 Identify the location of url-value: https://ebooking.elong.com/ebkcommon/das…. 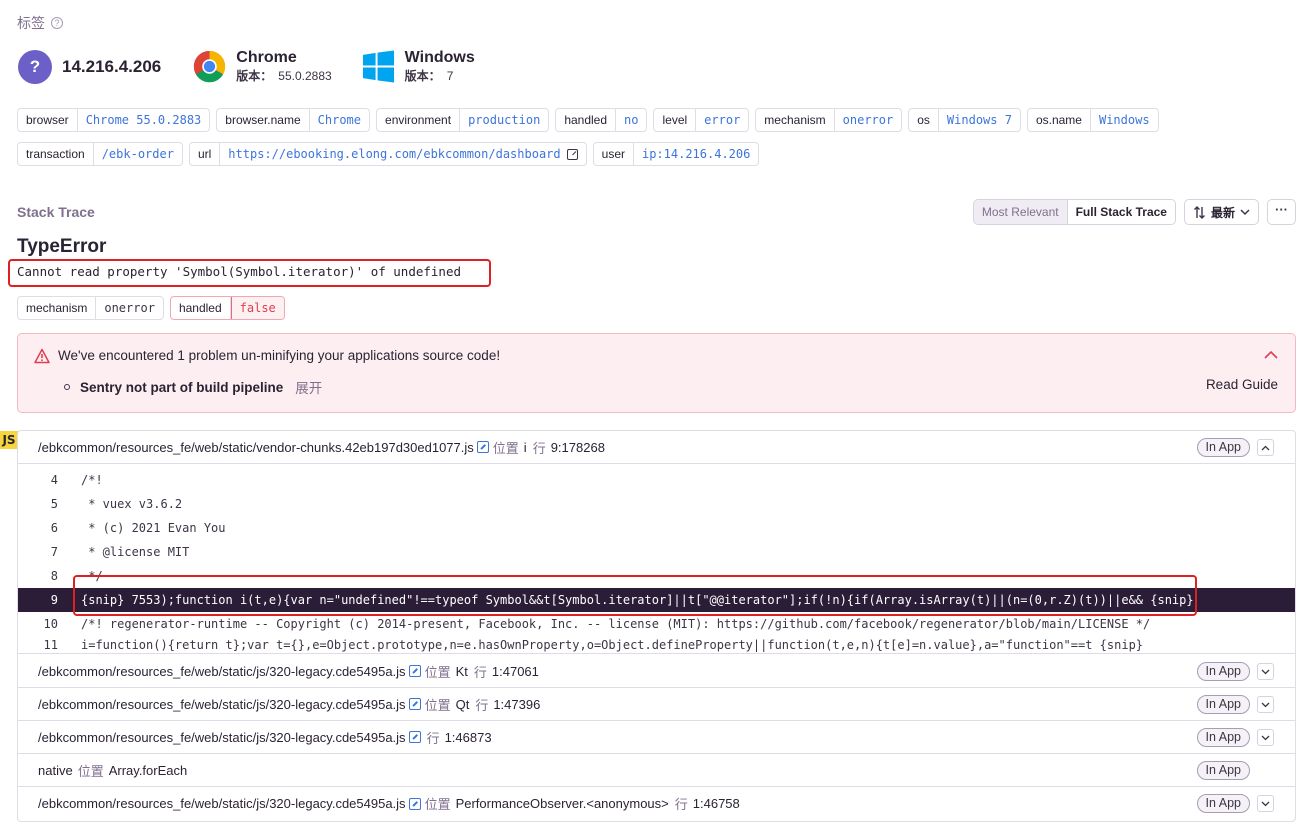
(394, 154).